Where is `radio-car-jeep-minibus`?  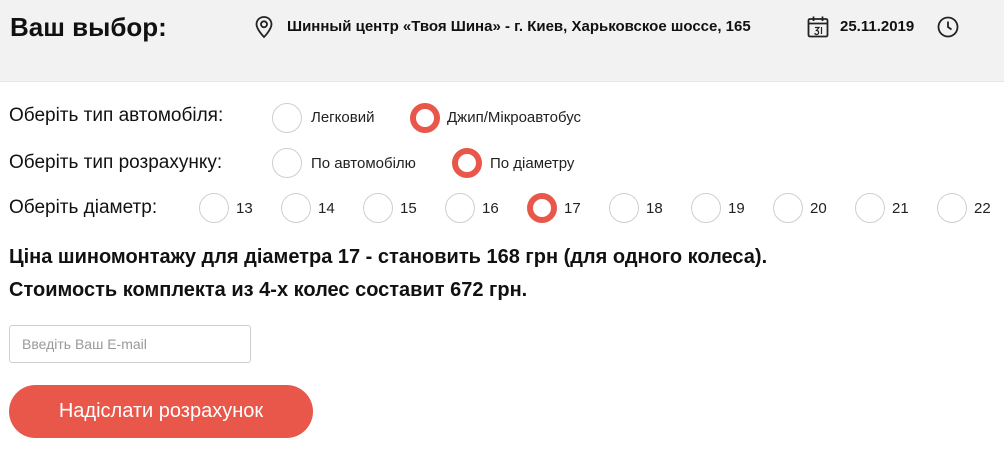
radio-car-jeep-minibus is located at coordinates (425, 118).